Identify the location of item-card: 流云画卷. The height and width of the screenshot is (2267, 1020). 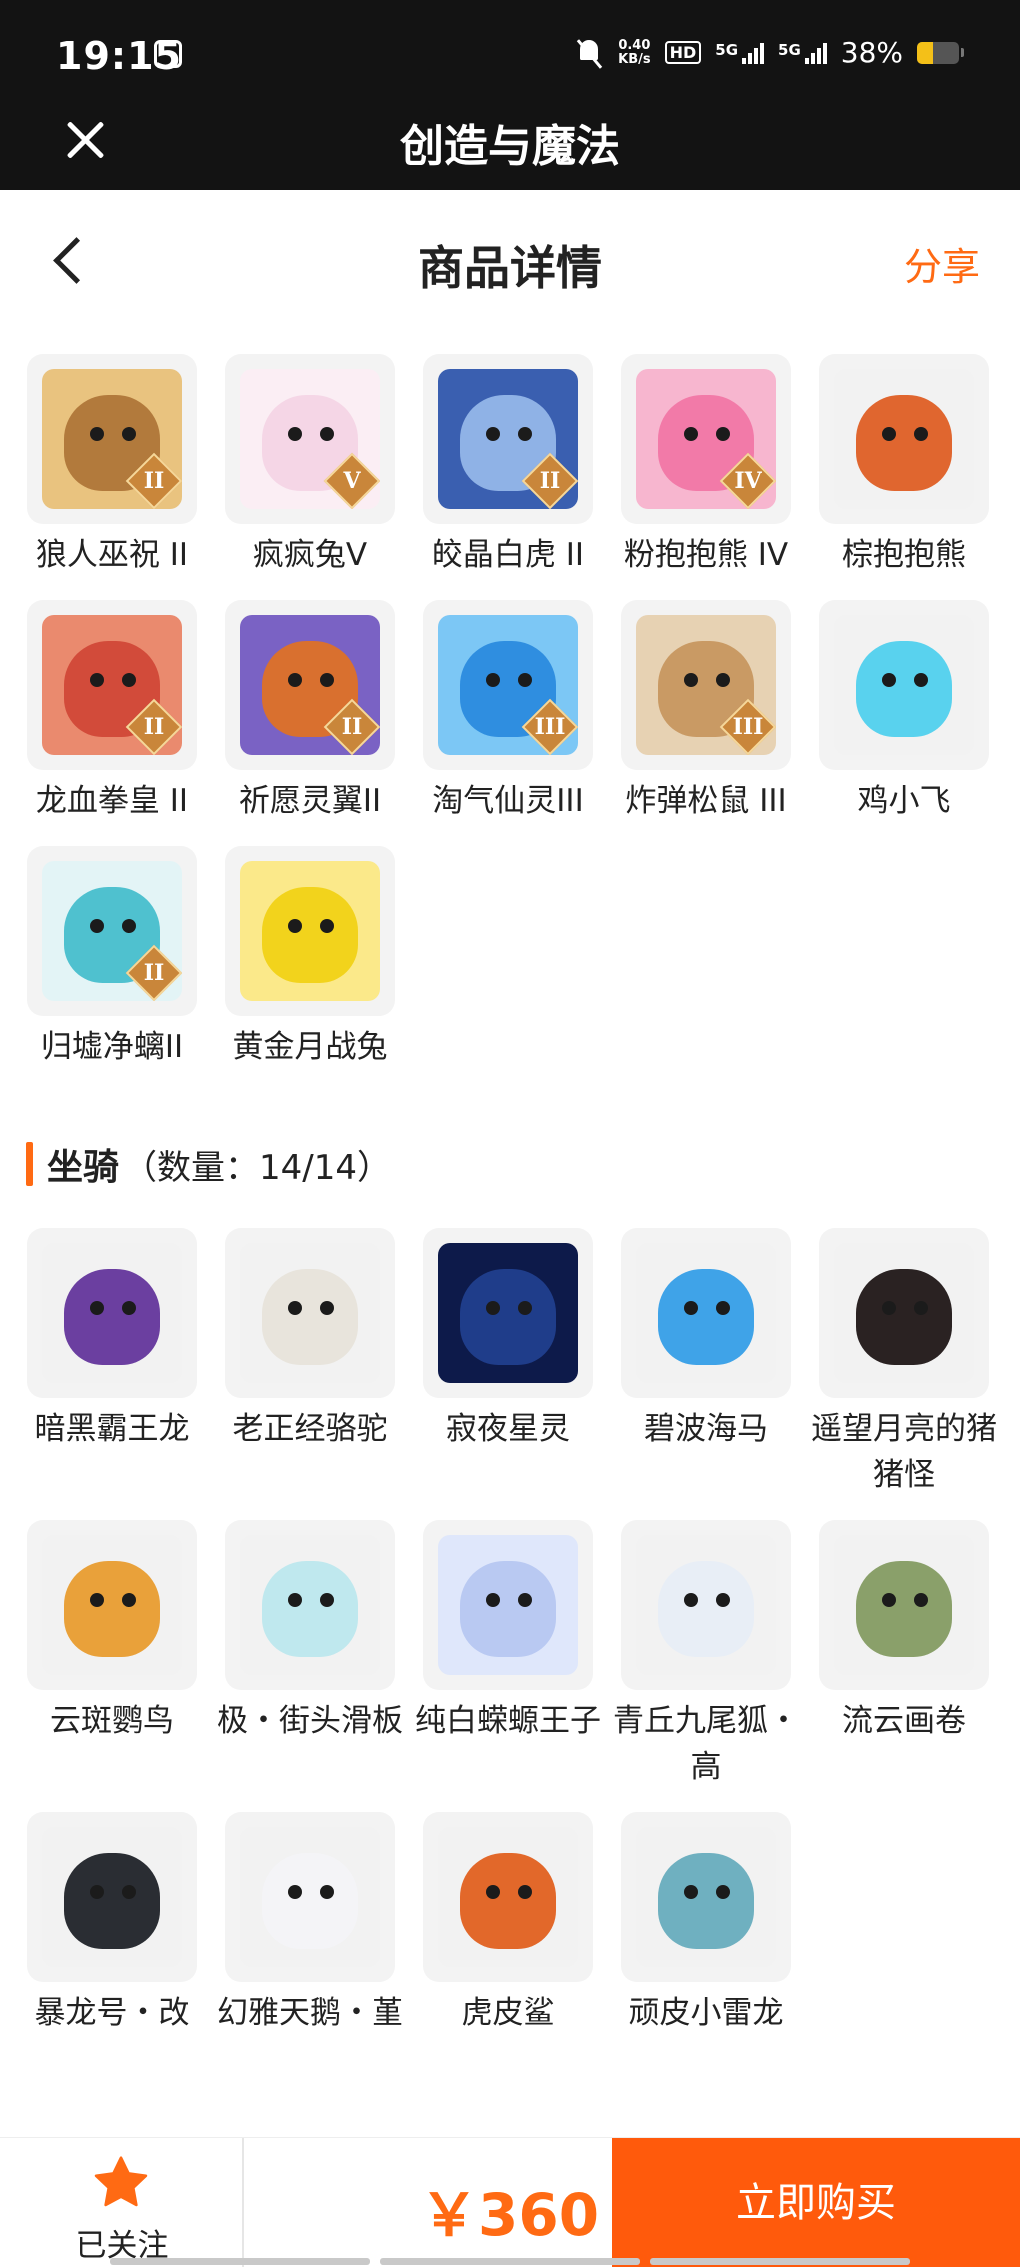
(912, 1640).